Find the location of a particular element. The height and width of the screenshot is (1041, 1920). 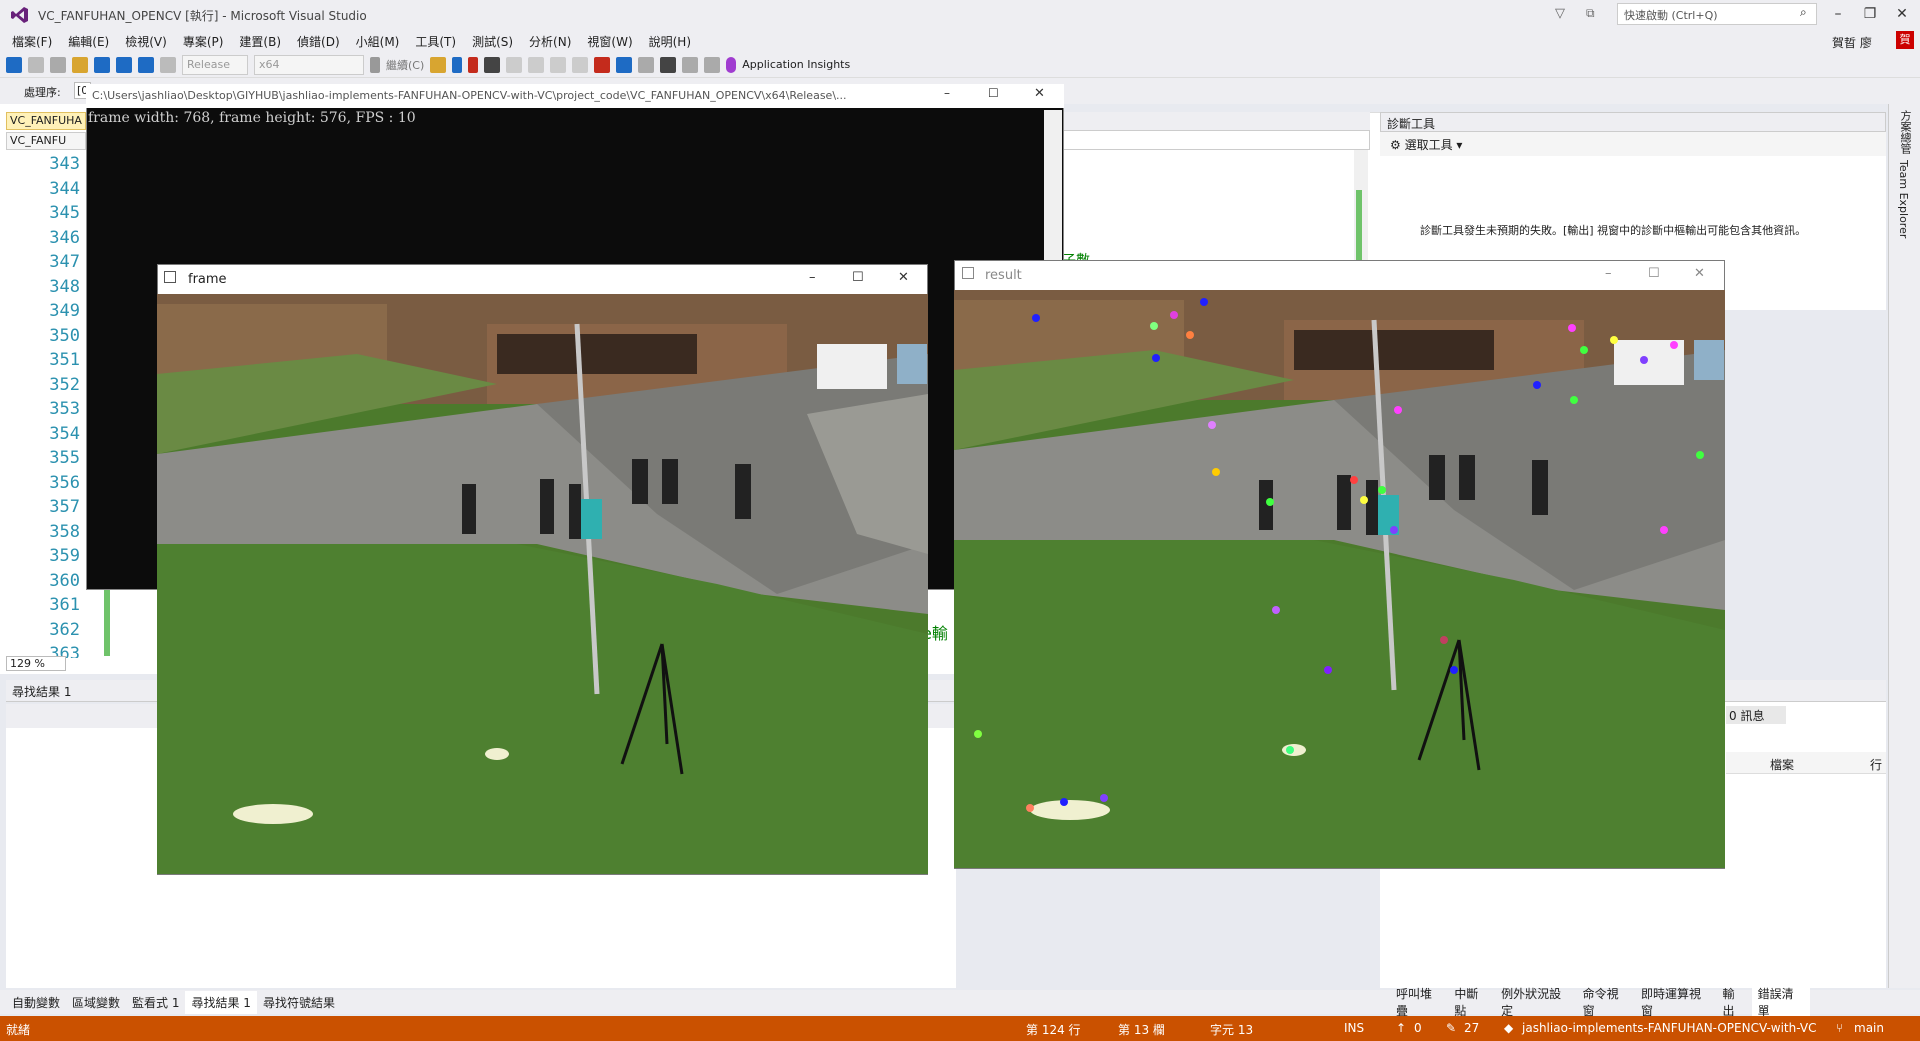

menu-help: 說明(H) is located at coordinates (670, 41).